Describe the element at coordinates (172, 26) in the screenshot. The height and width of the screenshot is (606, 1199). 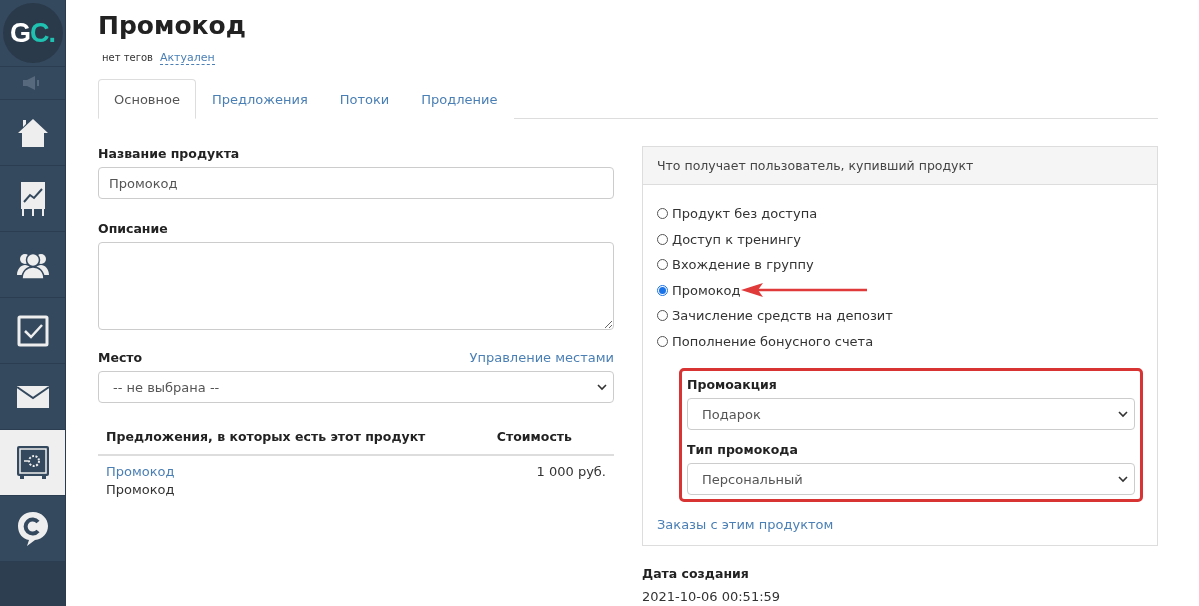
I see `page-title: Промокод` at that location.